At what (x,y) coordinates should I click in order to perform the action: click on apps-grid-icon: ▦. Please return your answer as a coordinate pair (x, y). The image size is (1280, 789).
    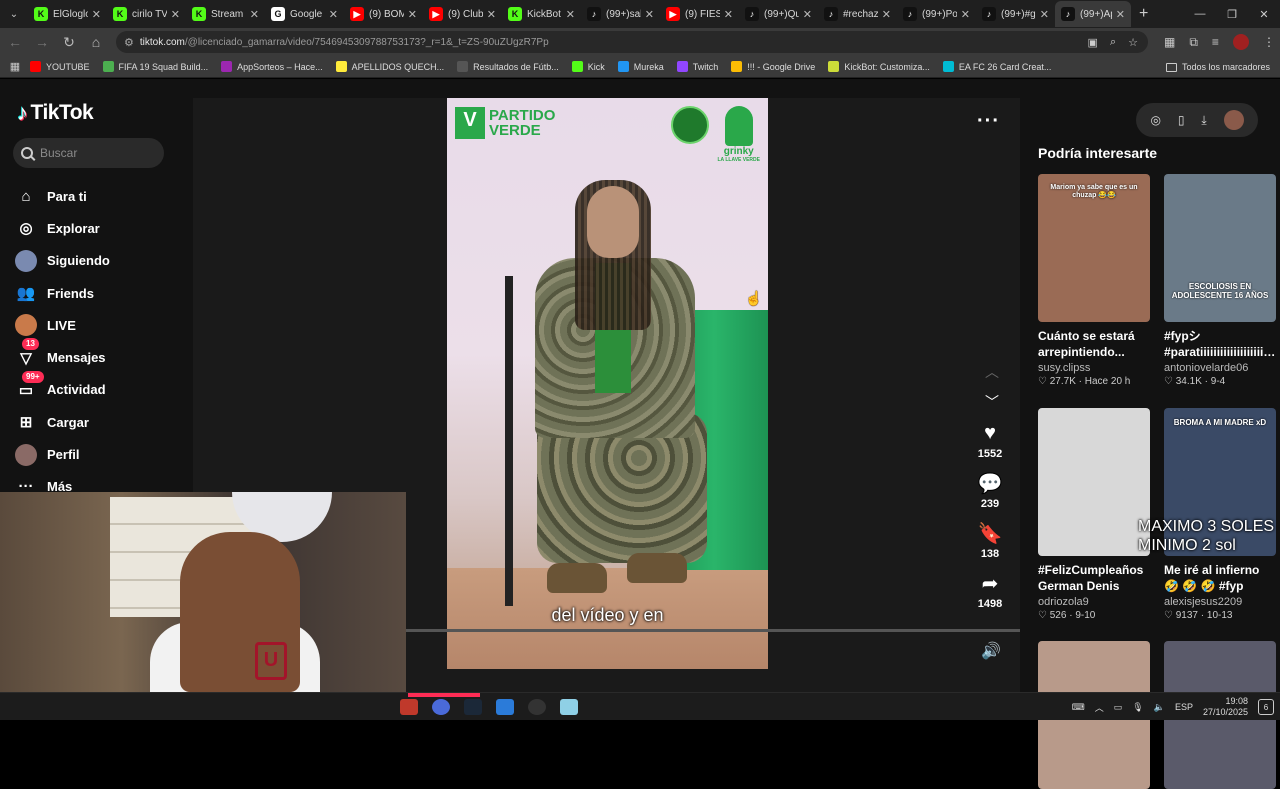
    Looking at the image, I should click on (15, 66).